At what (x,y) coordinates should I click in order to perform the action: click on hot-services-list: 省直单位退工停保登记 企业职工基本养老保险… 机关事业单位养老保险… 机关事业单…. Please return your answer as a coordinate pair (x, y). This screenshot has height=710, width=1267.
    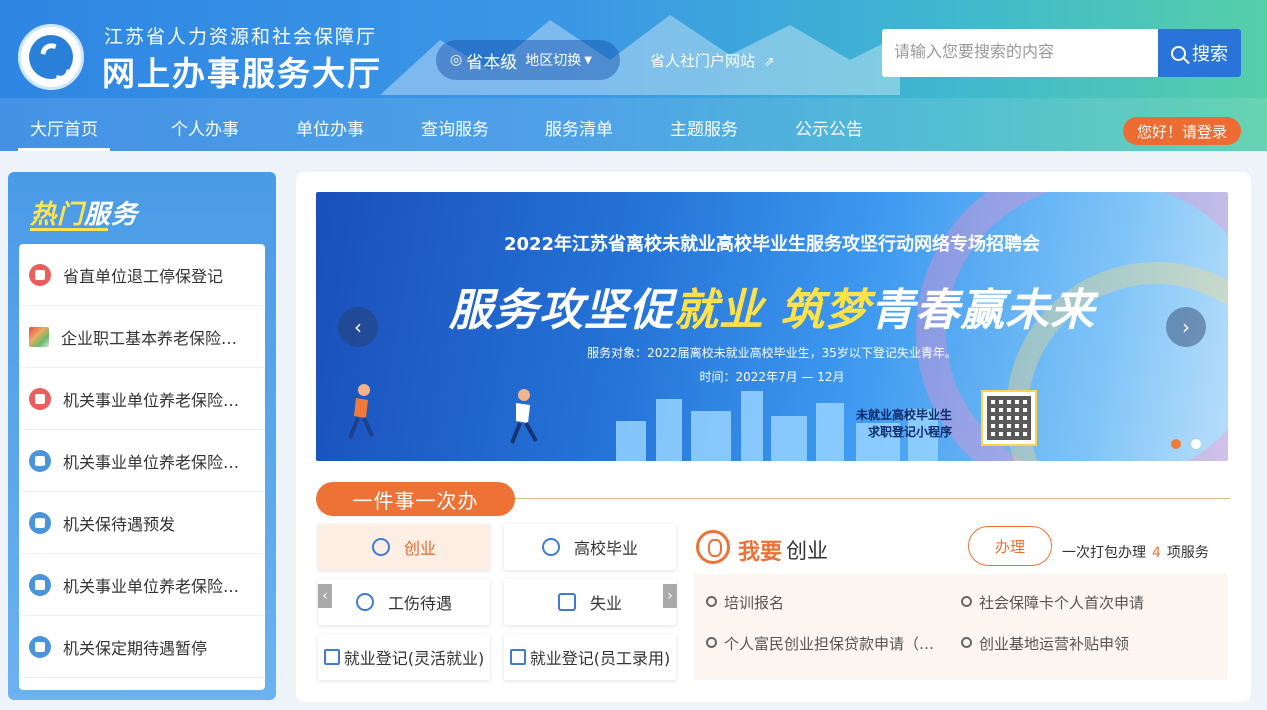
    Looking at the image, I should click on (142, 467).